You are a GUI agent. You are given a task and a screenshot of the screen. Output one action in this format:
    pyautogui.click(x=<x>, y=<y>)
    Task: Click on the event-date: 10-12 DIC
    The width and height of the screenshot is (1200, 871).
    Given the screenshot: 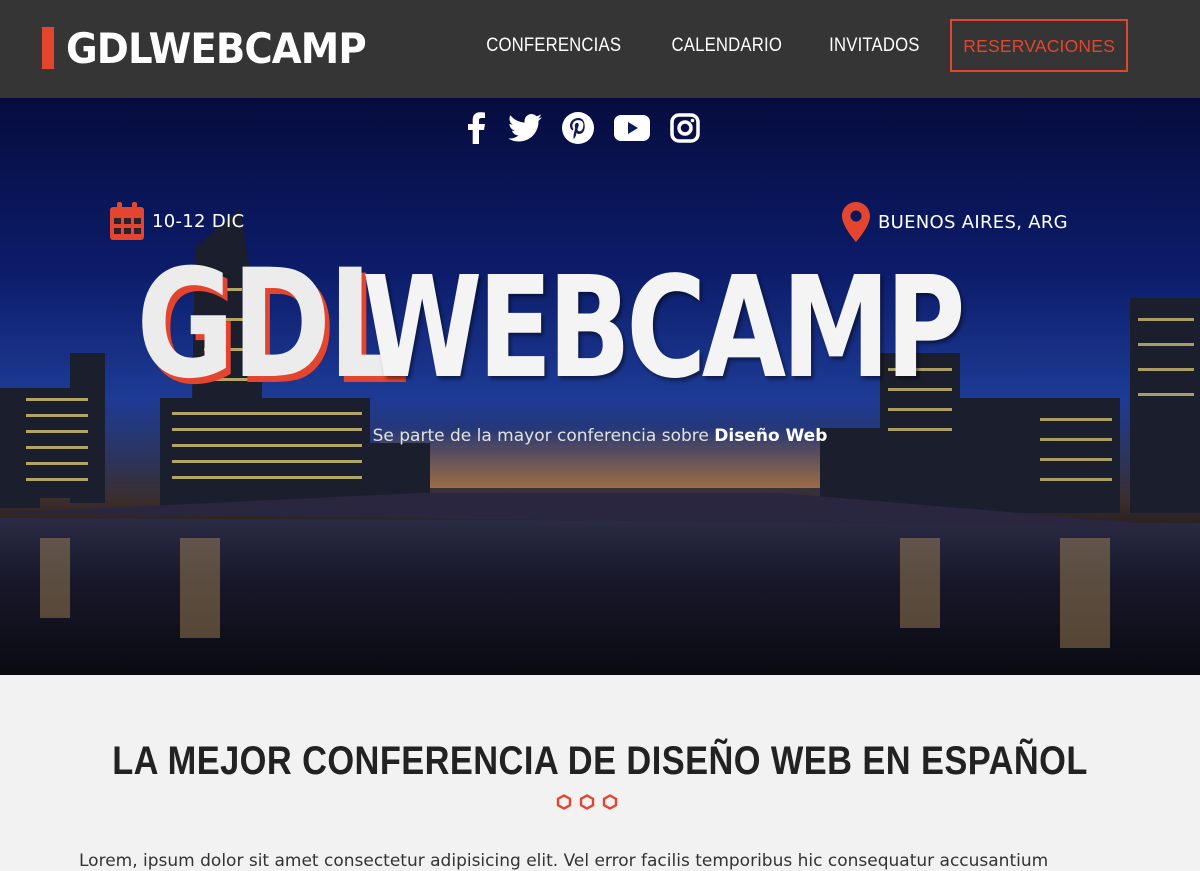 What is the action you would take?
    pyautogui.click(x=177, y=221)
    